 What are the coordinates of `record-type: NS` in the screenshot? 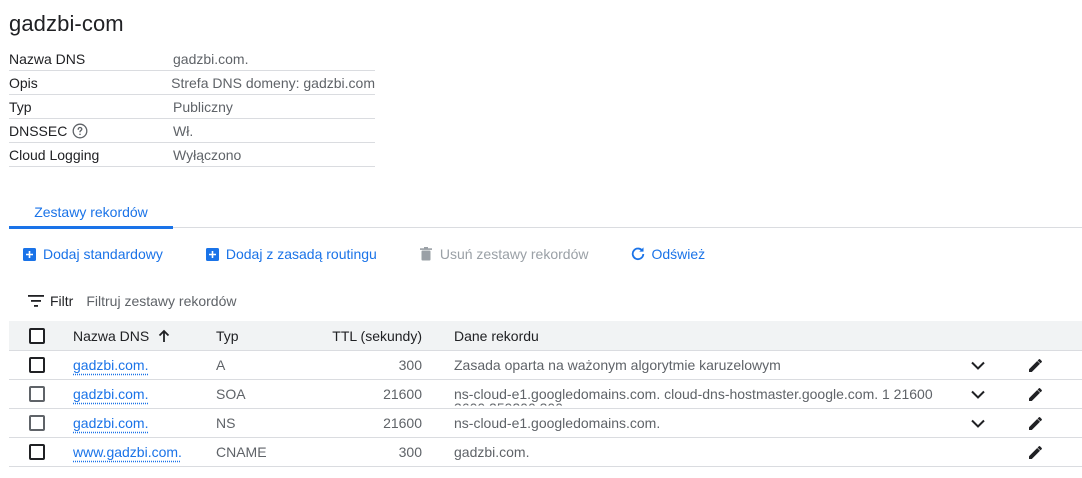 It's located at (226, 423).